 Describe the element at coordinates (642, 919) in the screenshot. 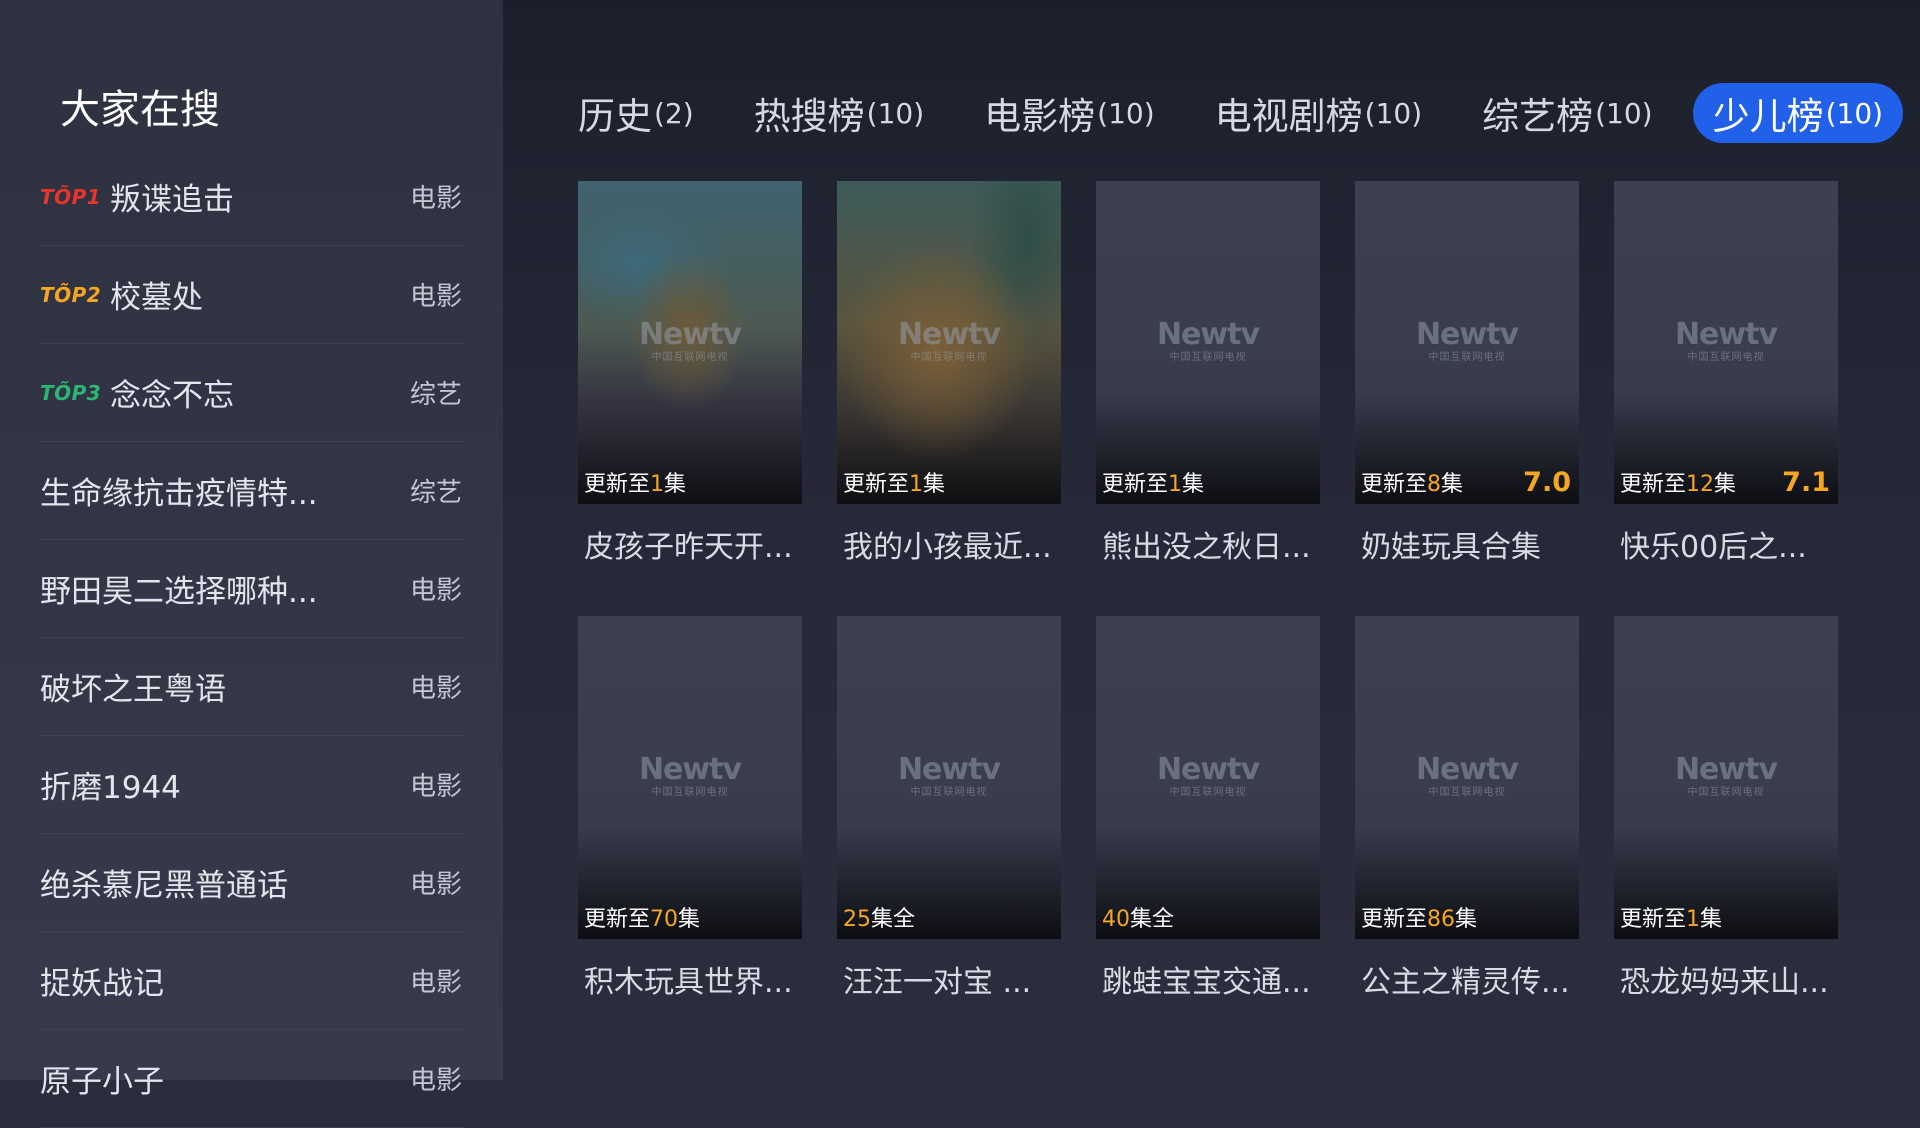

I see `episode-status: 更新至70集` at that location.